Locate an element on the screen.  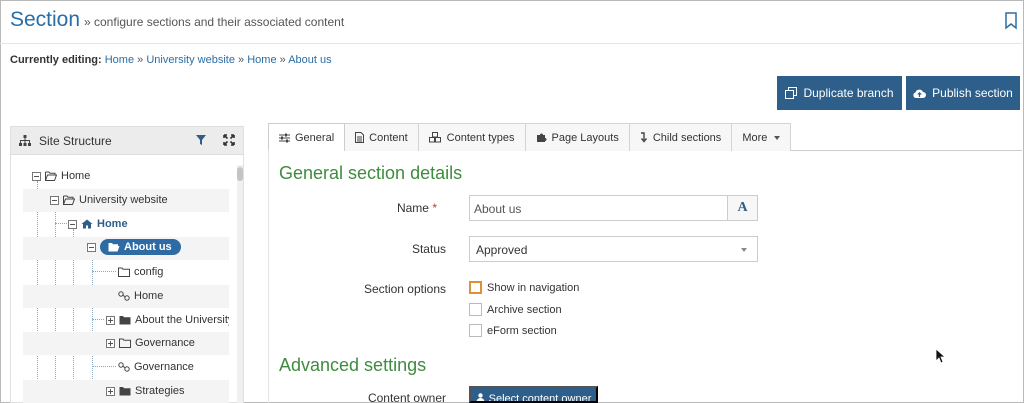
breadcrumb-link: University website is located at coordinates (190, 60).